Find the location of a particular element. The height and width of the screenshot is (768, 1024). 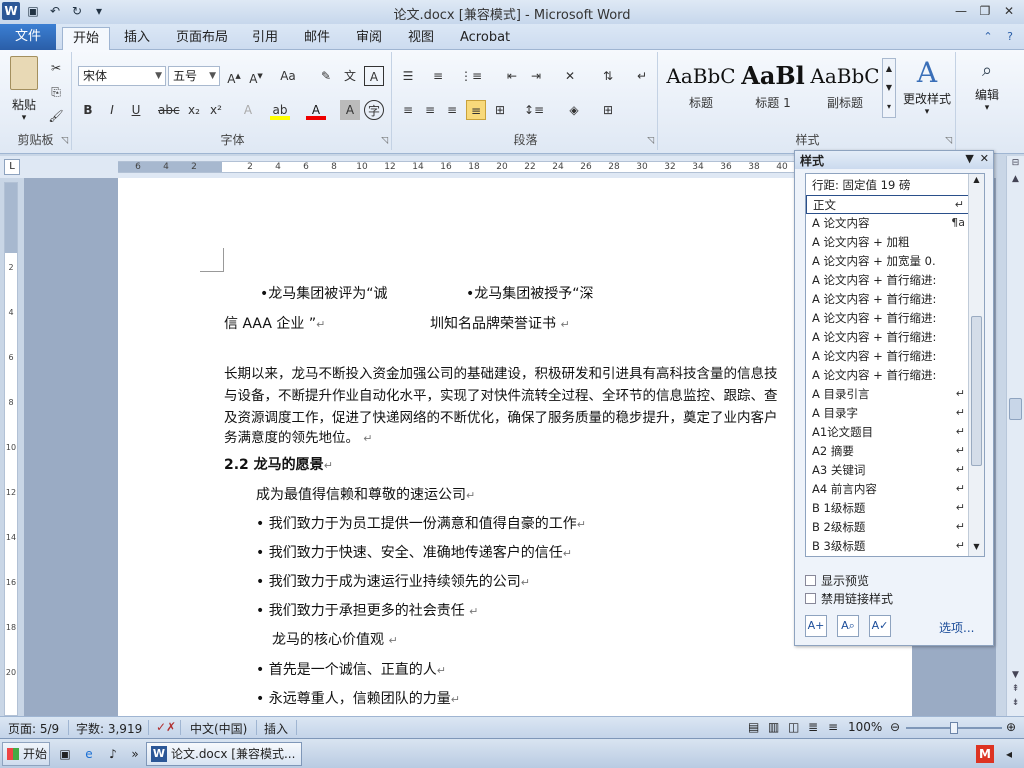

style-list-scrollbar: ▲ ▼ is located at coordinates (976, 365).